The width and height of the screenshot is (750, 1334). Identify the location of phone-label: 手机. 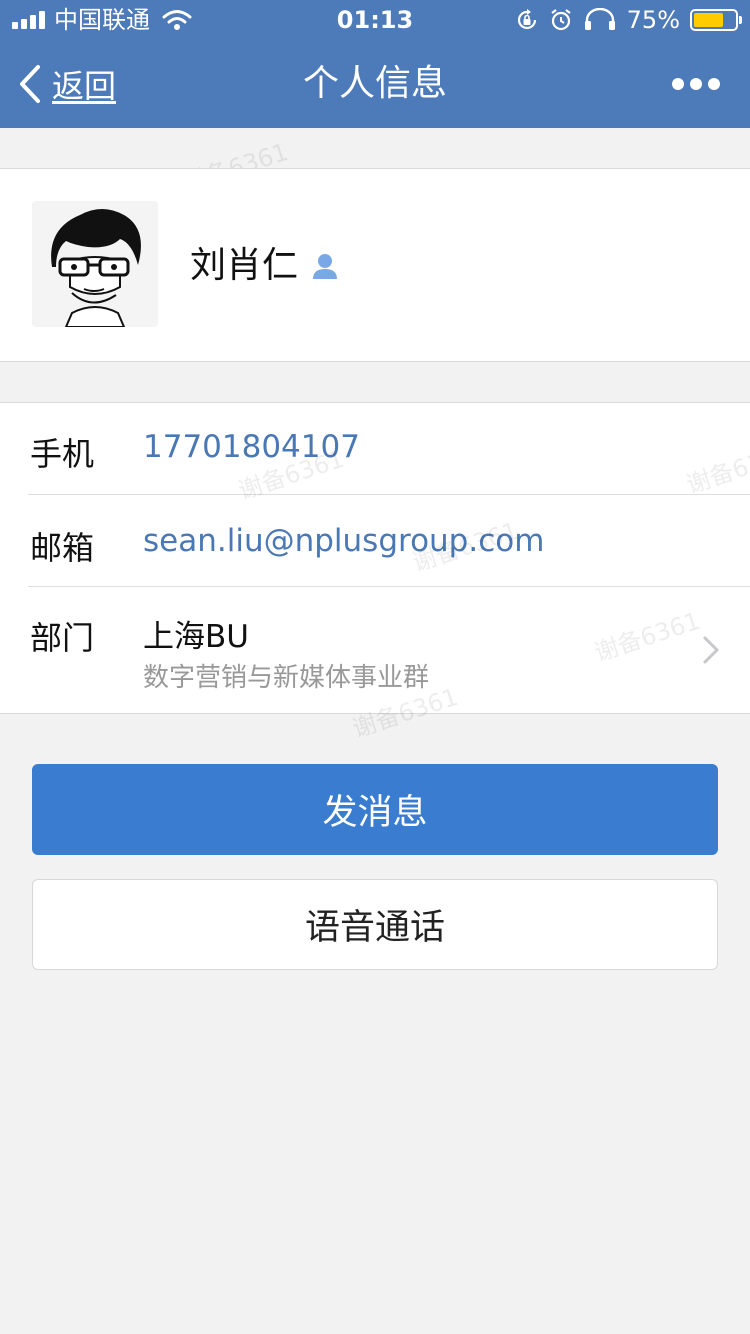
(62, 454).